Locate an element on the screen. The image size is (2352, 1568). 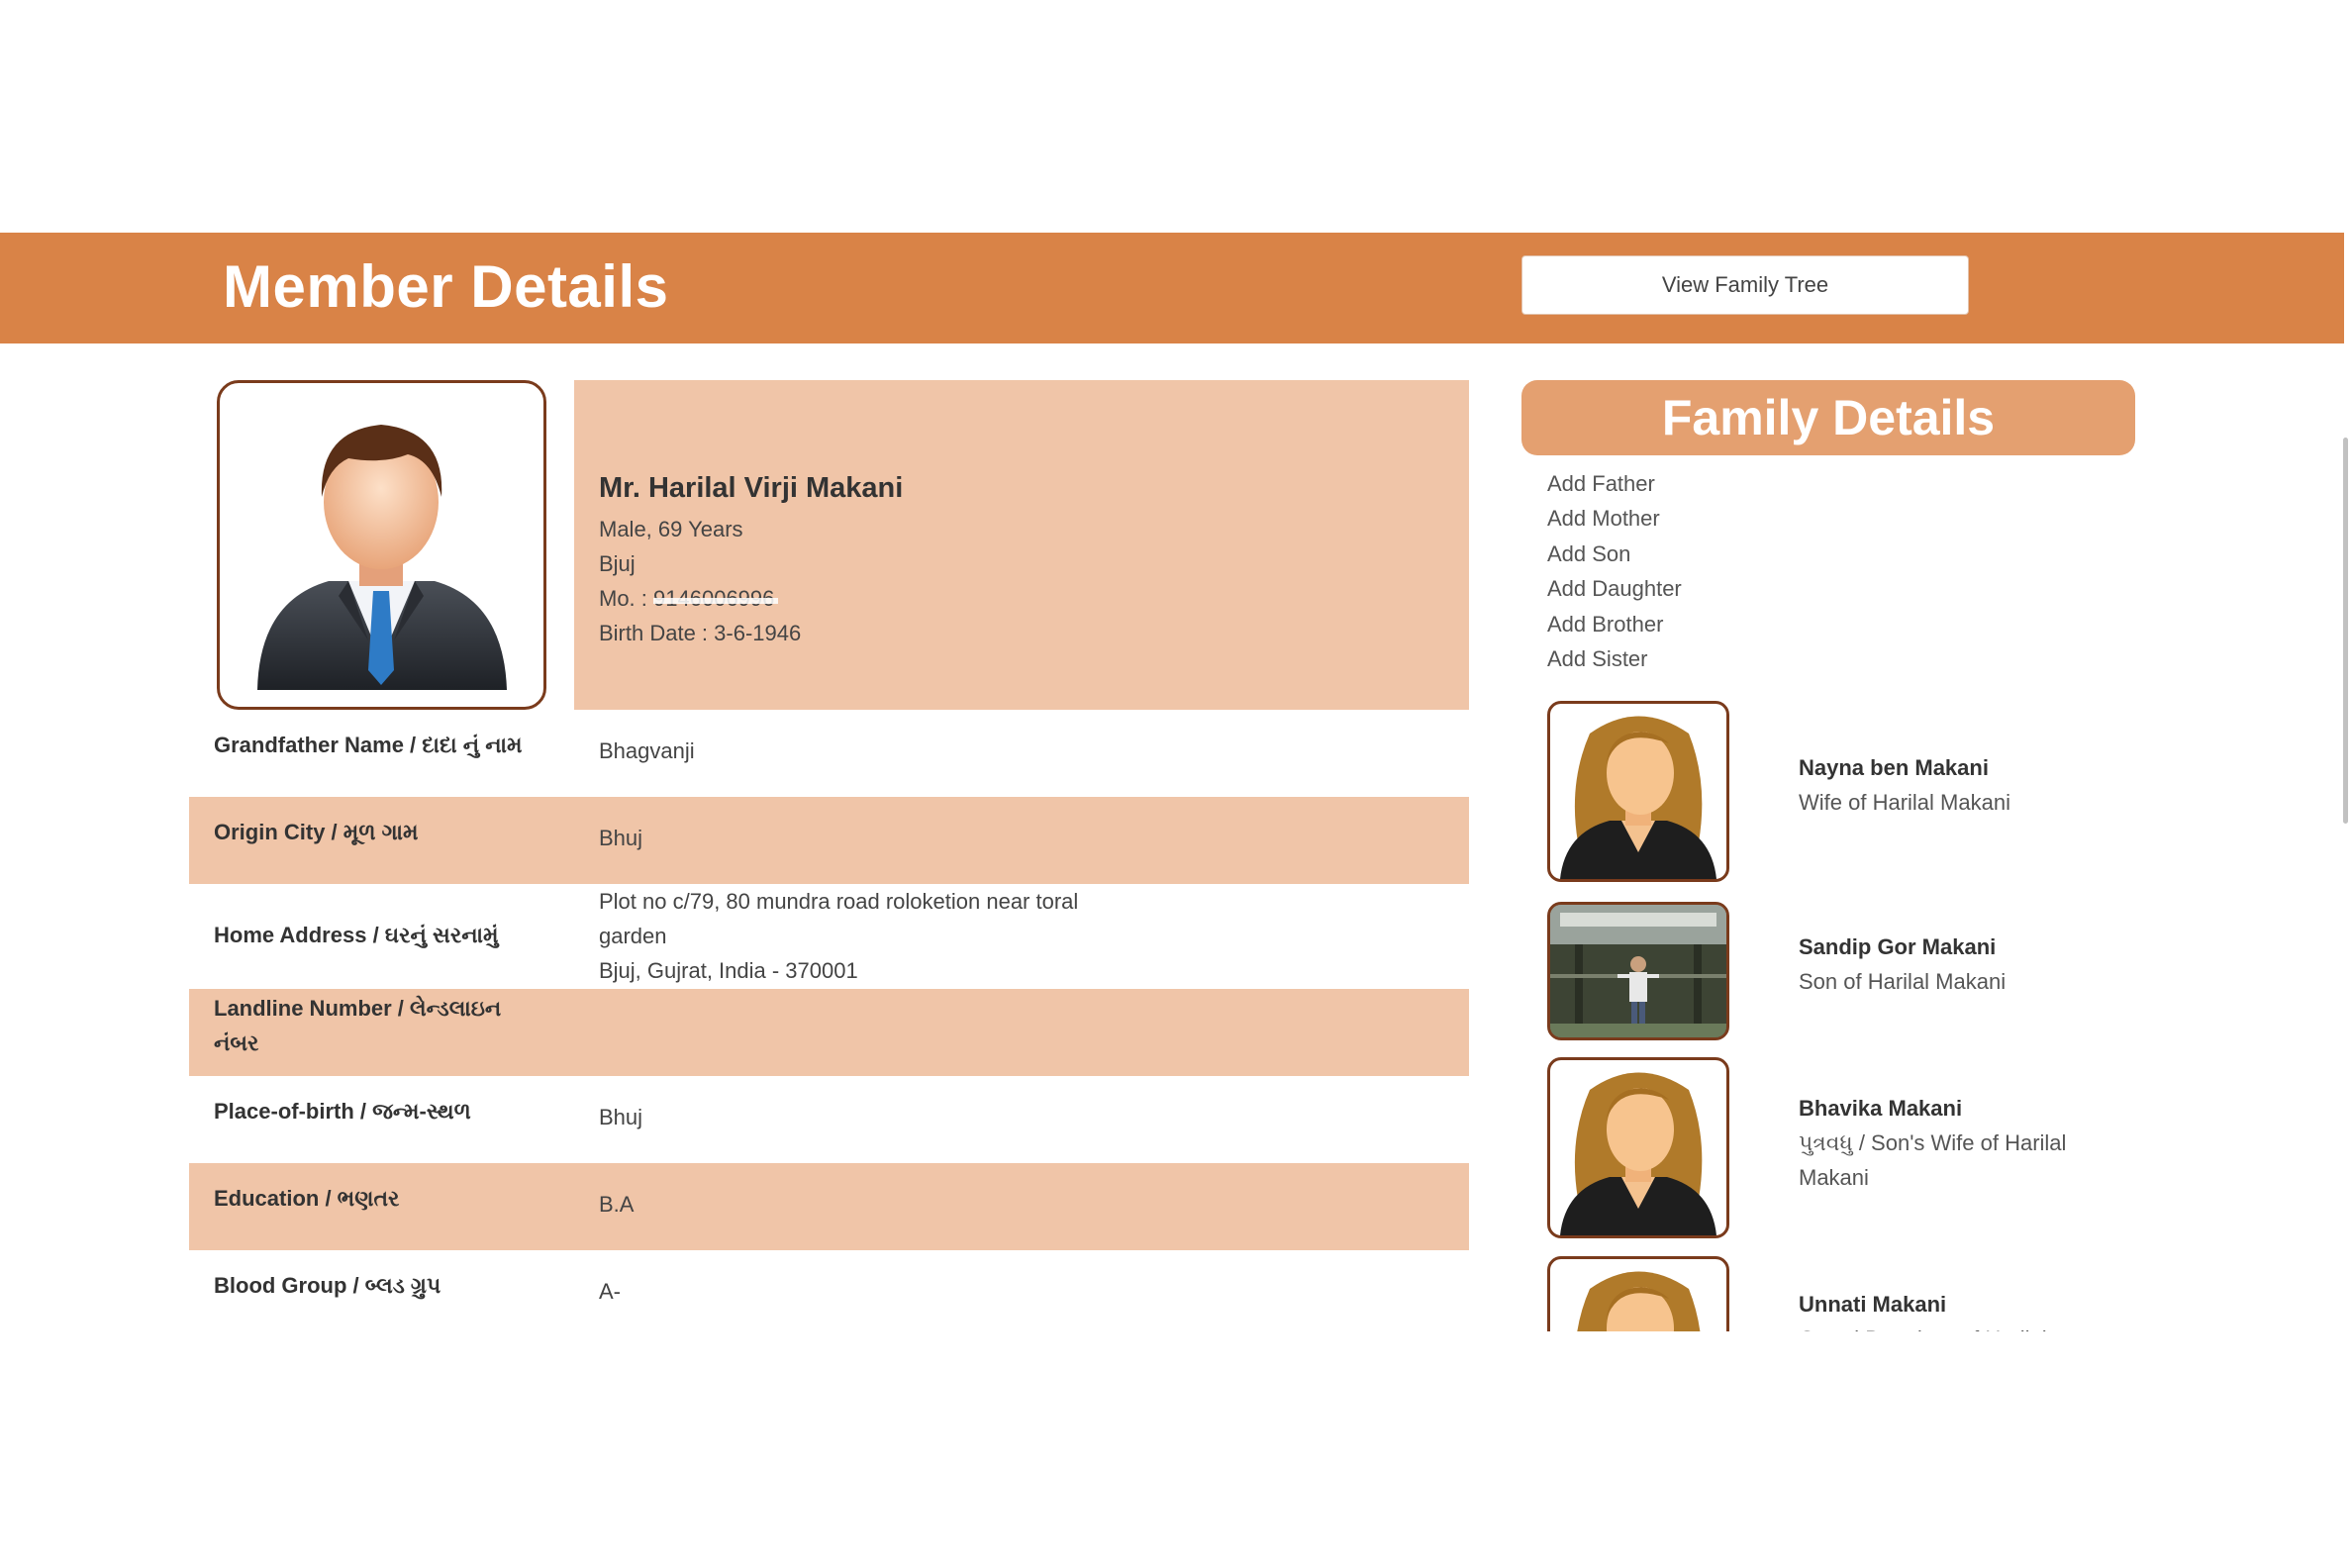
member-name: Mr. Harilal Virji Makani is located at coordinates (751, 488).